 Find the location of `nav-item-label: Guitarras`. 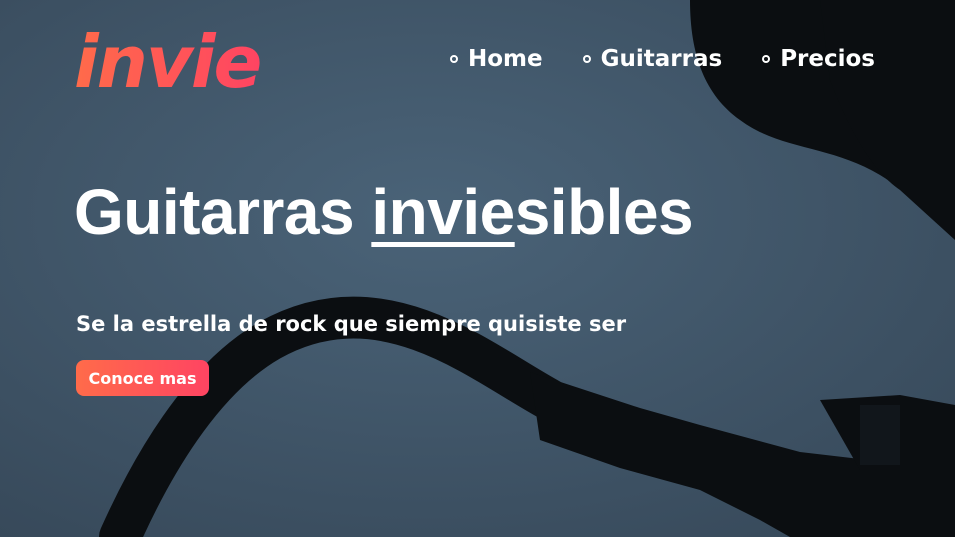

nav-item-label: Guitarras is located at coordinates (661, 59).